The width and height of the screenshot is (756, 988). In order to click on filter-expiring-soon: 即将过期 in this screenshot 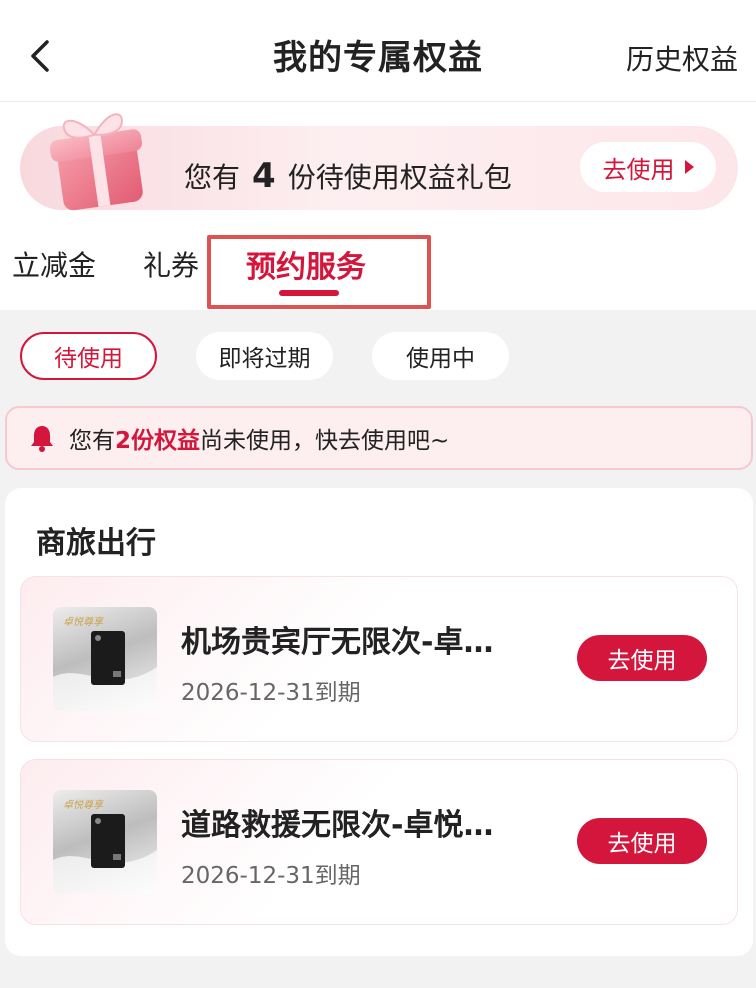, I will do `click(264, 356)`.